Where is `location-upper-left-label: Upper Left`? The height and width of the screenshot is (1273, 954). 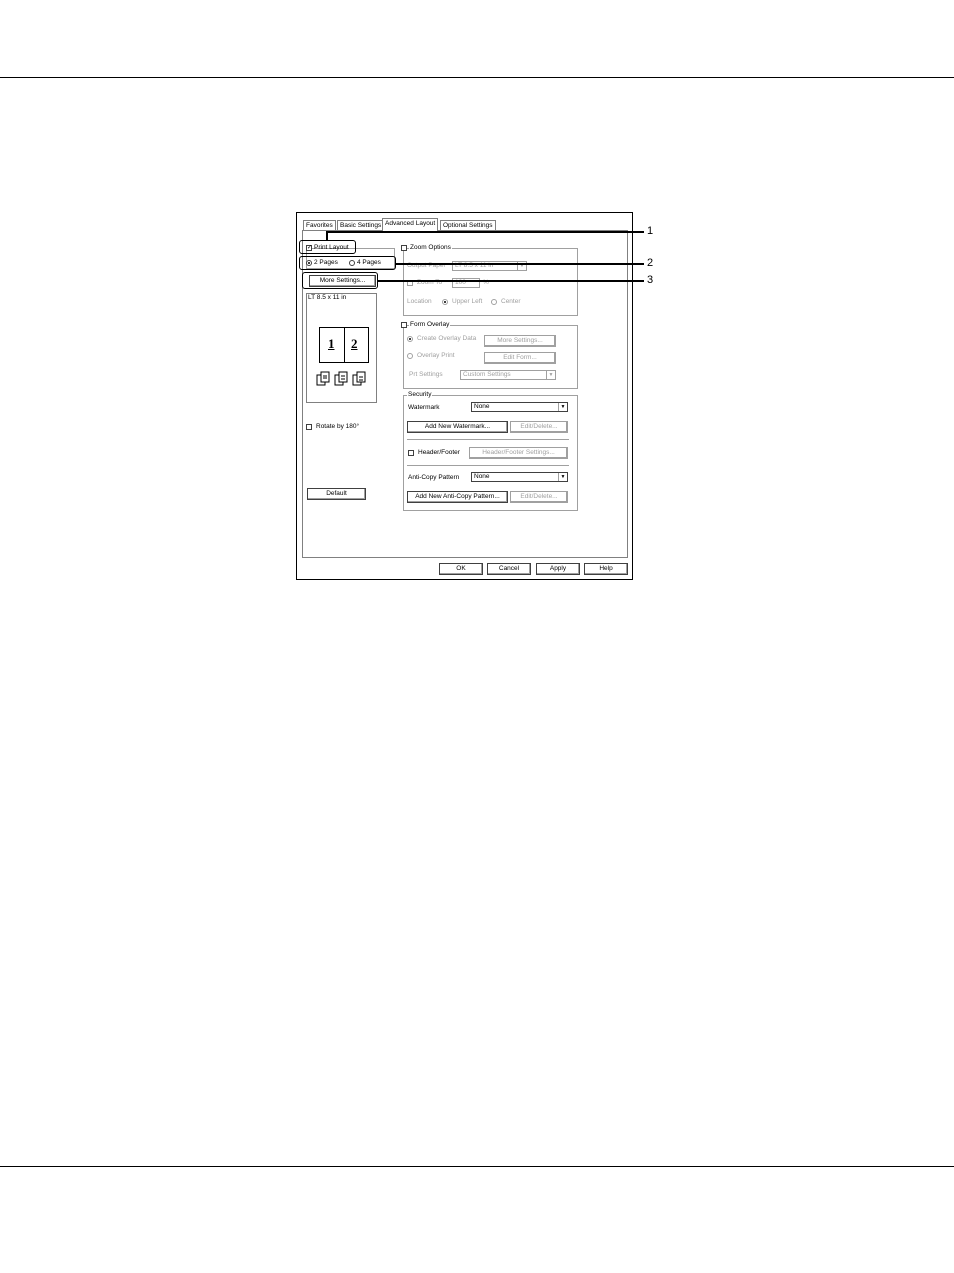 location-upper-left-label: Upper Left is located at coordinates (467, 301).